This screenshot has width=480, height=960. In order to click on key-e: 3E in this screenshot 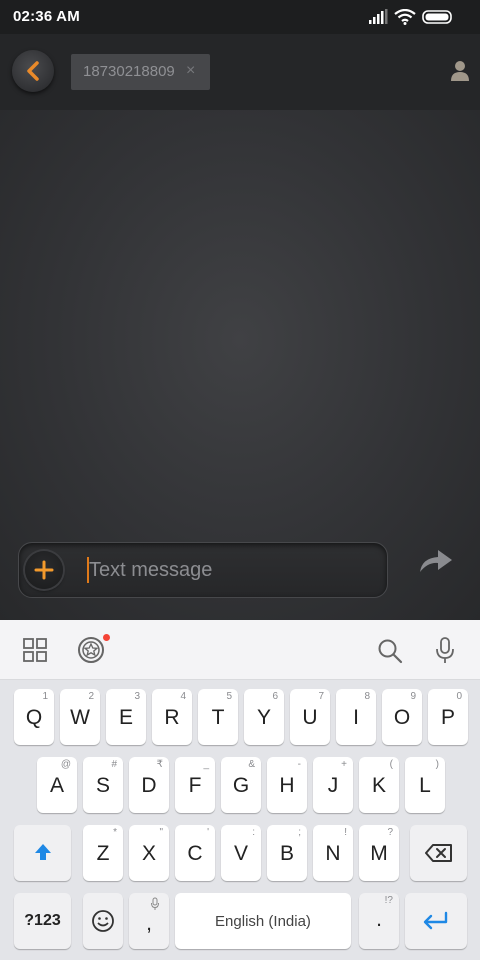, I will do `click(126, 717)`.